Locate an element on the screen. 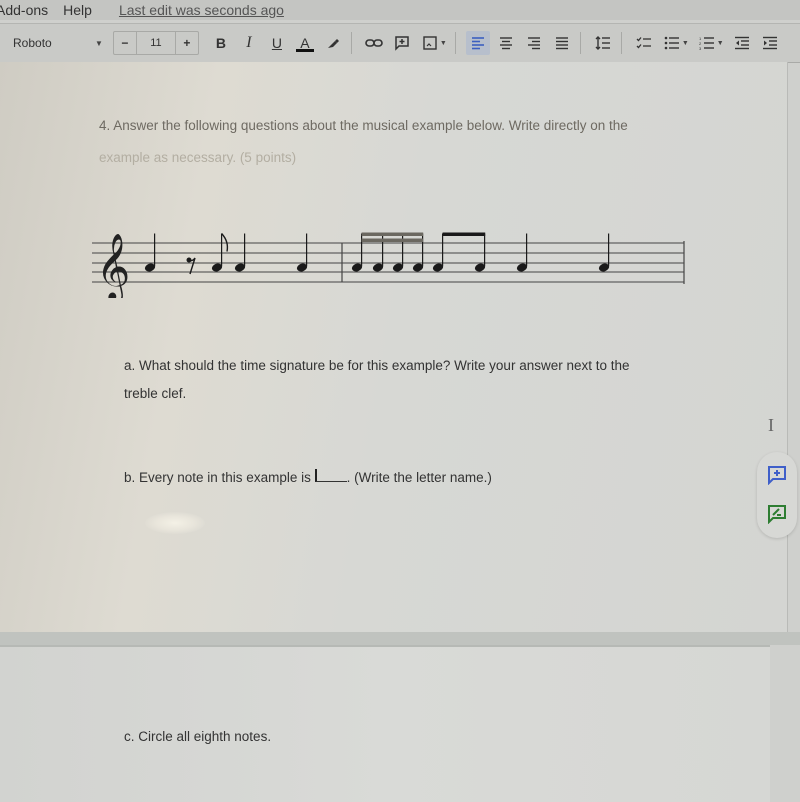  font-size-stepper: − 11 + is located at coordinates (155, 43).